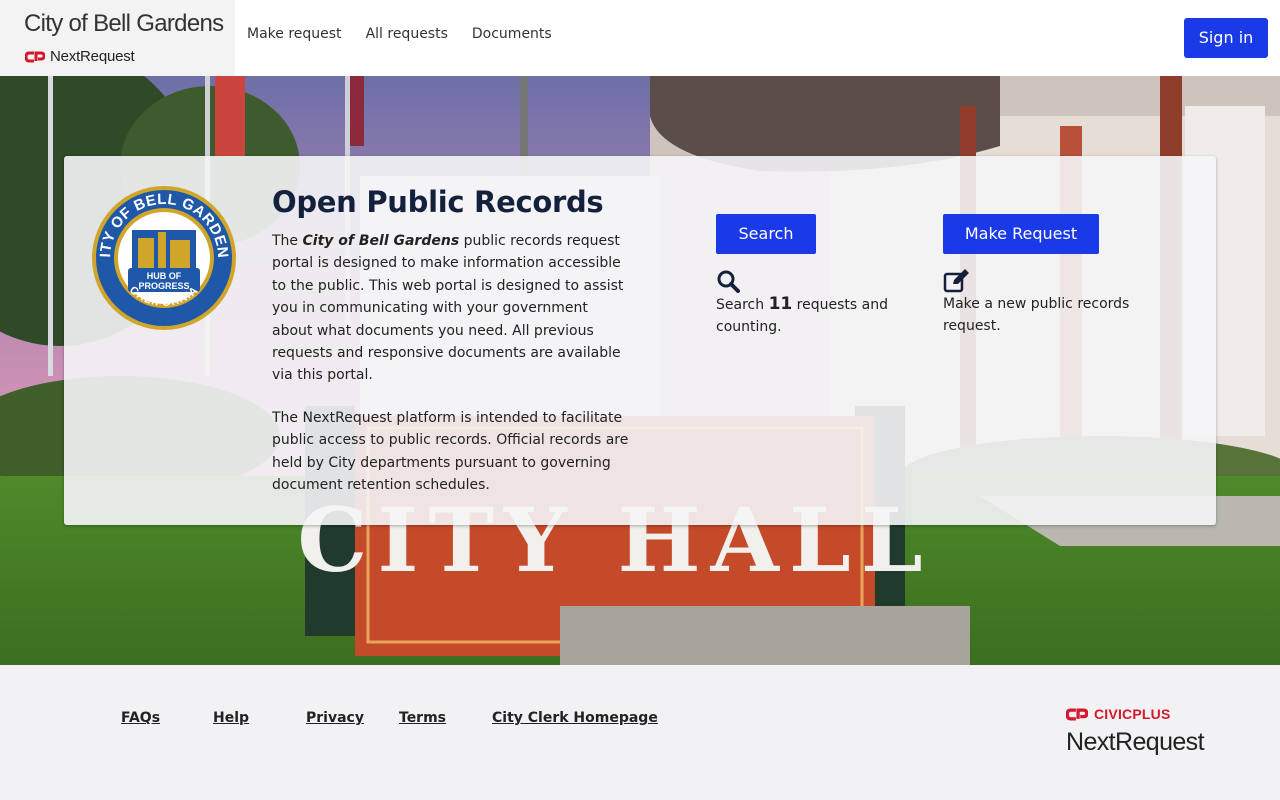 The width and height of the screenshot is (1280, 800). What do you see at coordinates (164, 276) in the screenshot?
I see `seal-banner-text-1: HUB OF` at bounding box center [164, 276].